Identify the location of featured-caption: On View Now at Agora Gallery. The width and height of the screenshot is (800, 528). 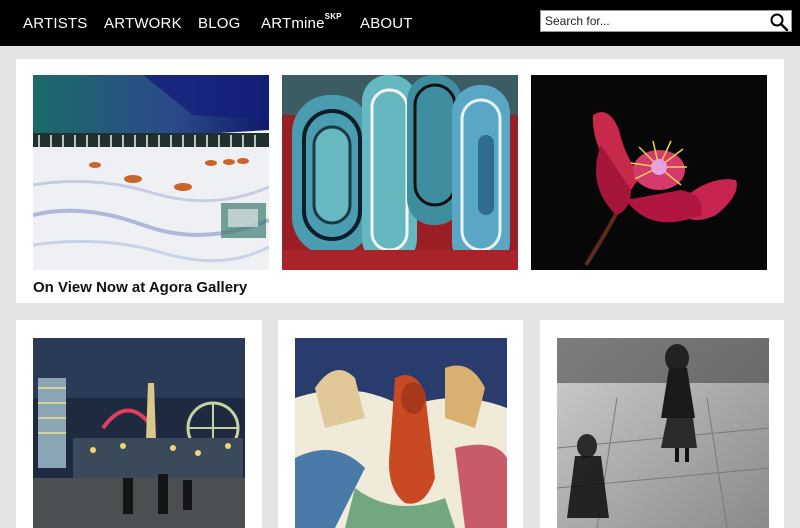
(140, 287).